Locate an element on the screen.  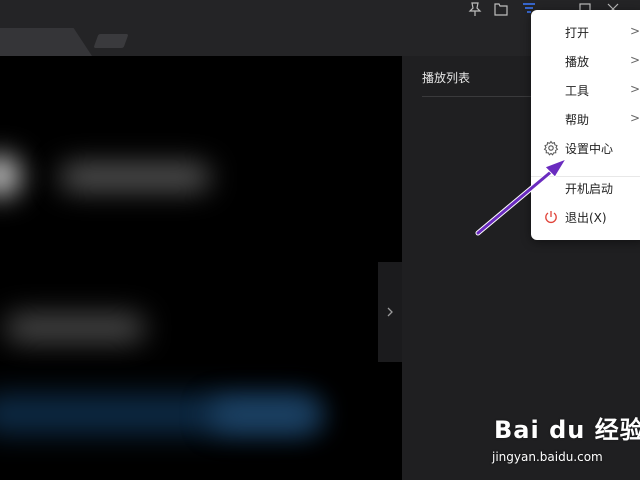
gear-icon is located at coordinates (551, 148).